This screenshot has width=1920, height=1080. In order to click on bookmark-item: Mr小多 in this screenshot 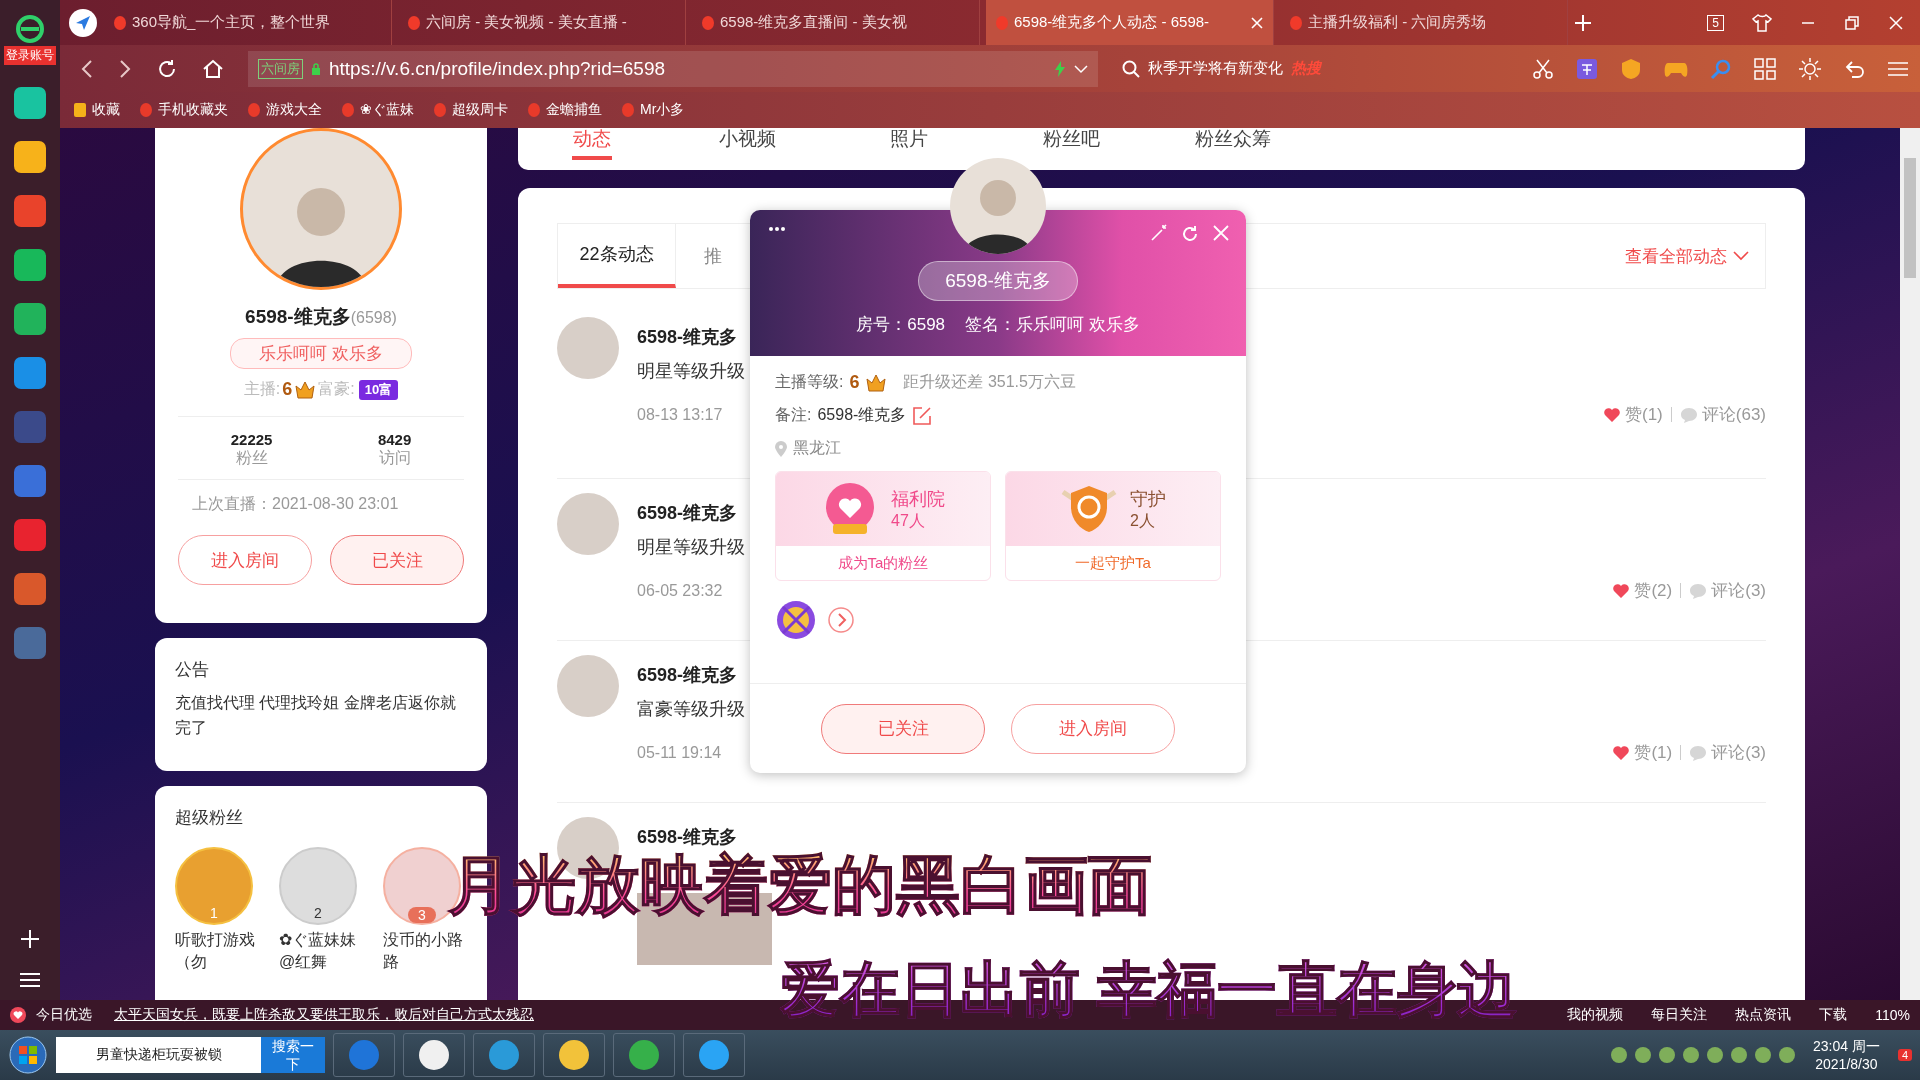, I will do `click(653, 110)`.